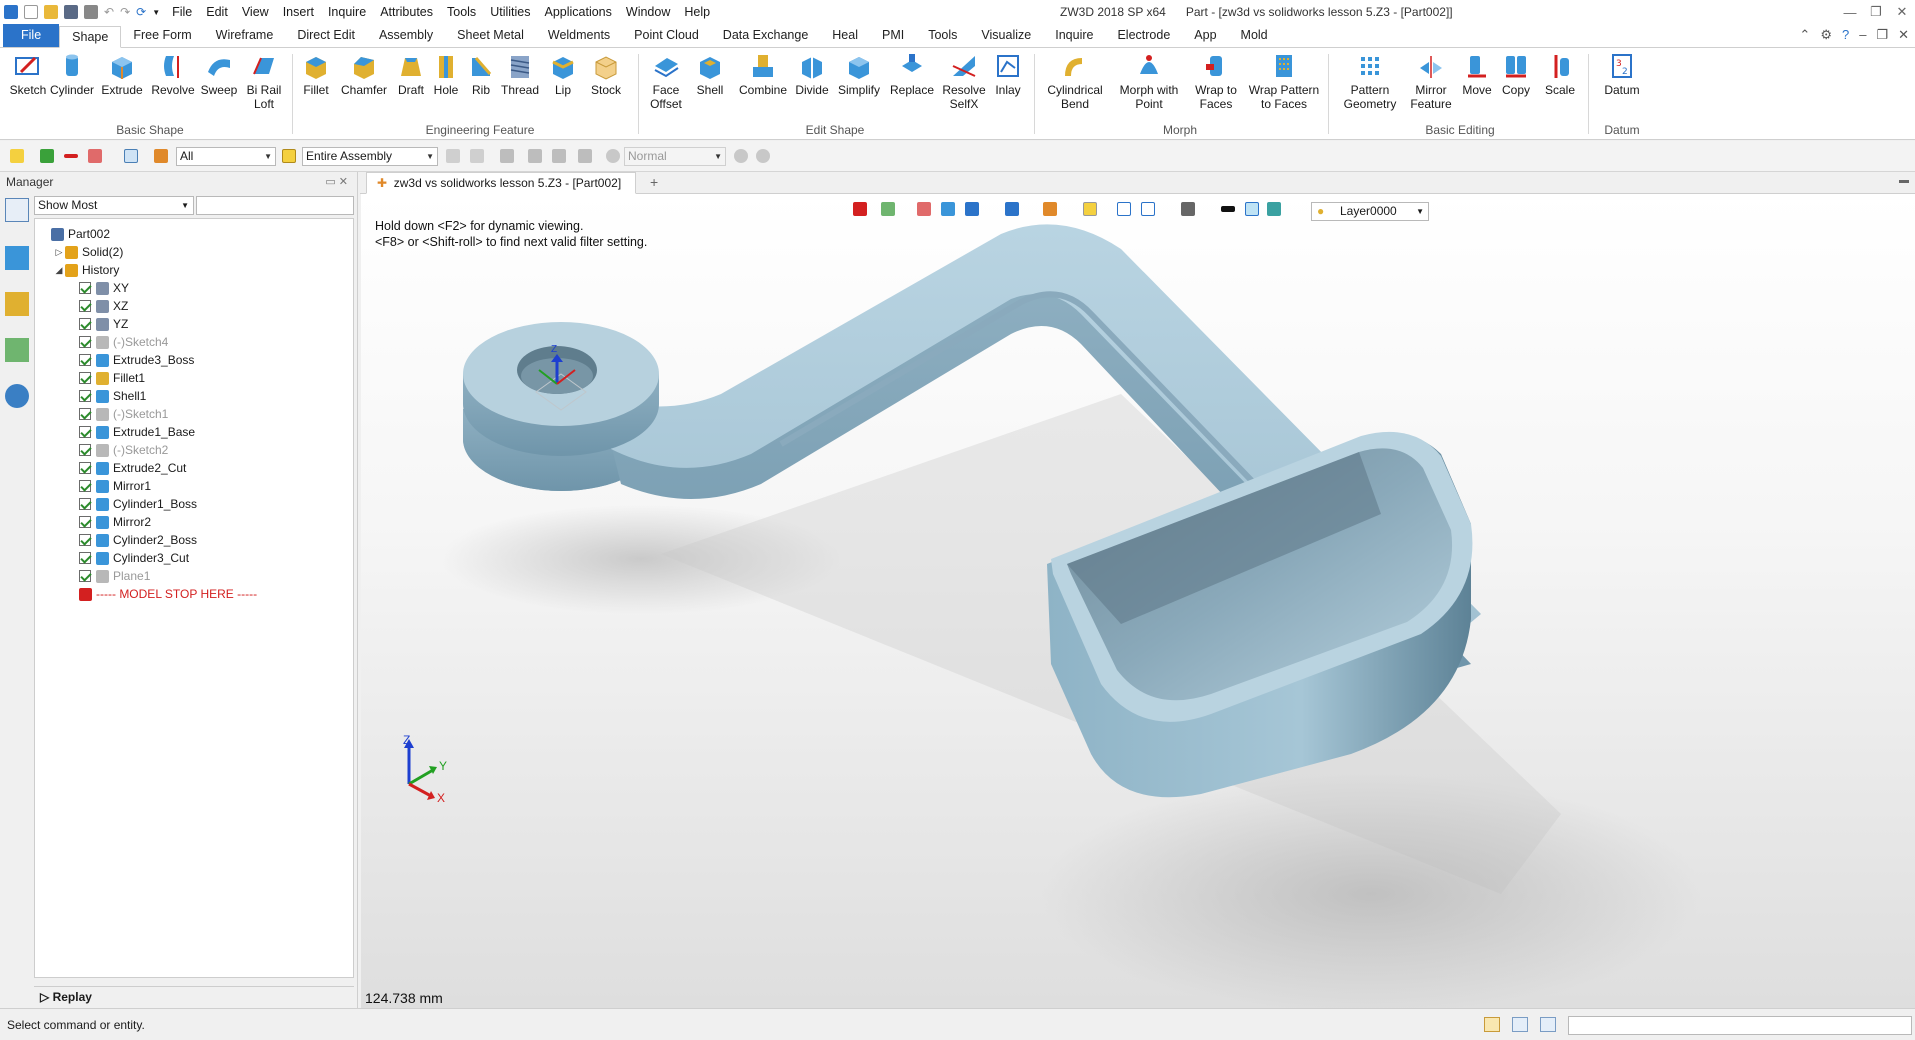 Image resolution: width=1915 pixels, height=1040 pixels. I want to click on print-icon, so click(91, 12).